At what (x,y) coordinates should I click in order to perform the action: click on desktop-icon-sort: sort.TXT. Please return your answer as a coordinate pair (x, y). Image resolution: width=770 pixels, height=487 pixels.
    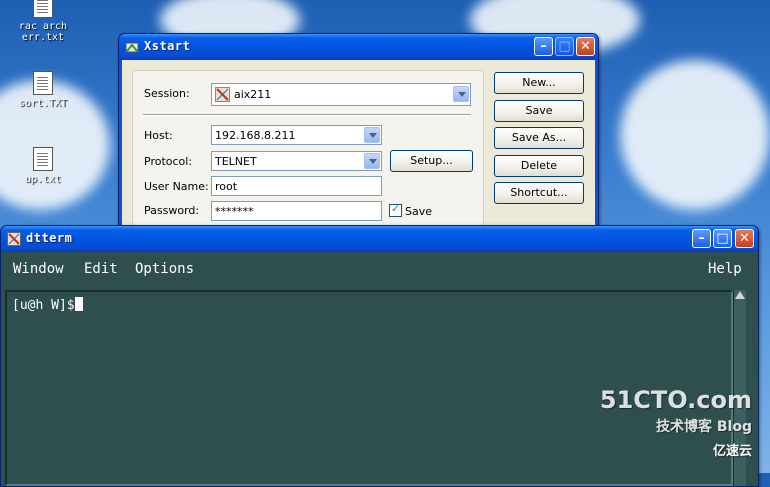
    Looking at the image, I should click on (43, 90).